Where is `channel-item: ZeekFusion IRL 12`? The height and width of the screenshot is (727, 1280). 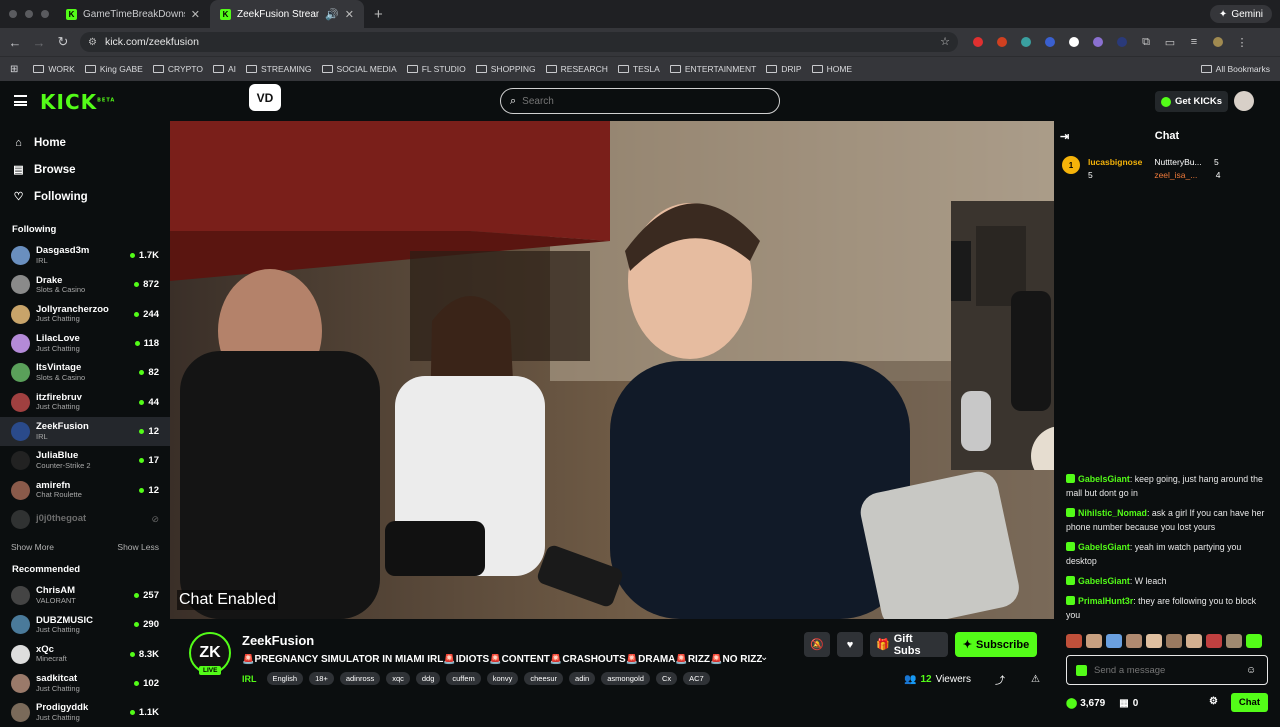
channel-item: ZeekFusion IRL 12 is located at coordinates (85, 431).